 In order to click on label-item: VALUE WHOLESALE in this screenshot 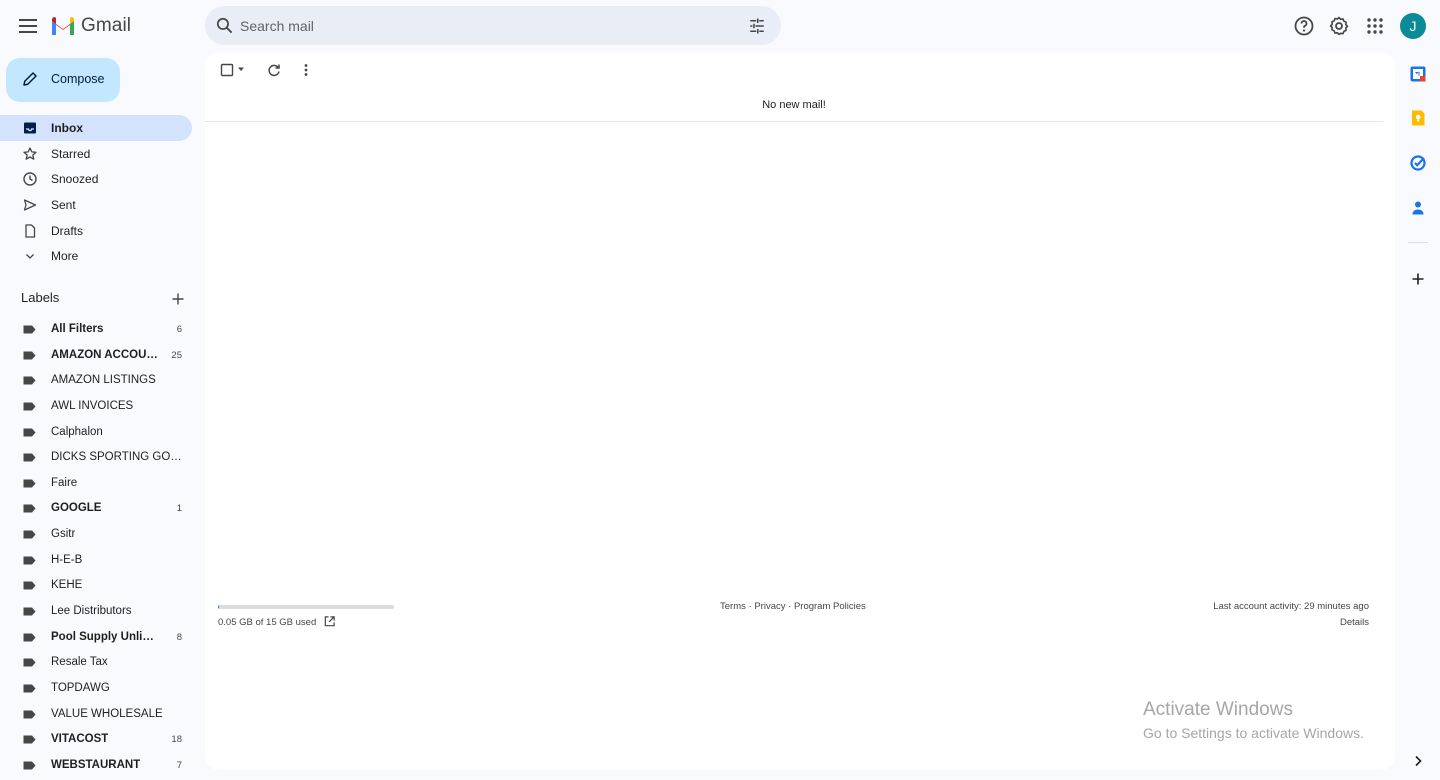, I will do `click(96, 714)`.